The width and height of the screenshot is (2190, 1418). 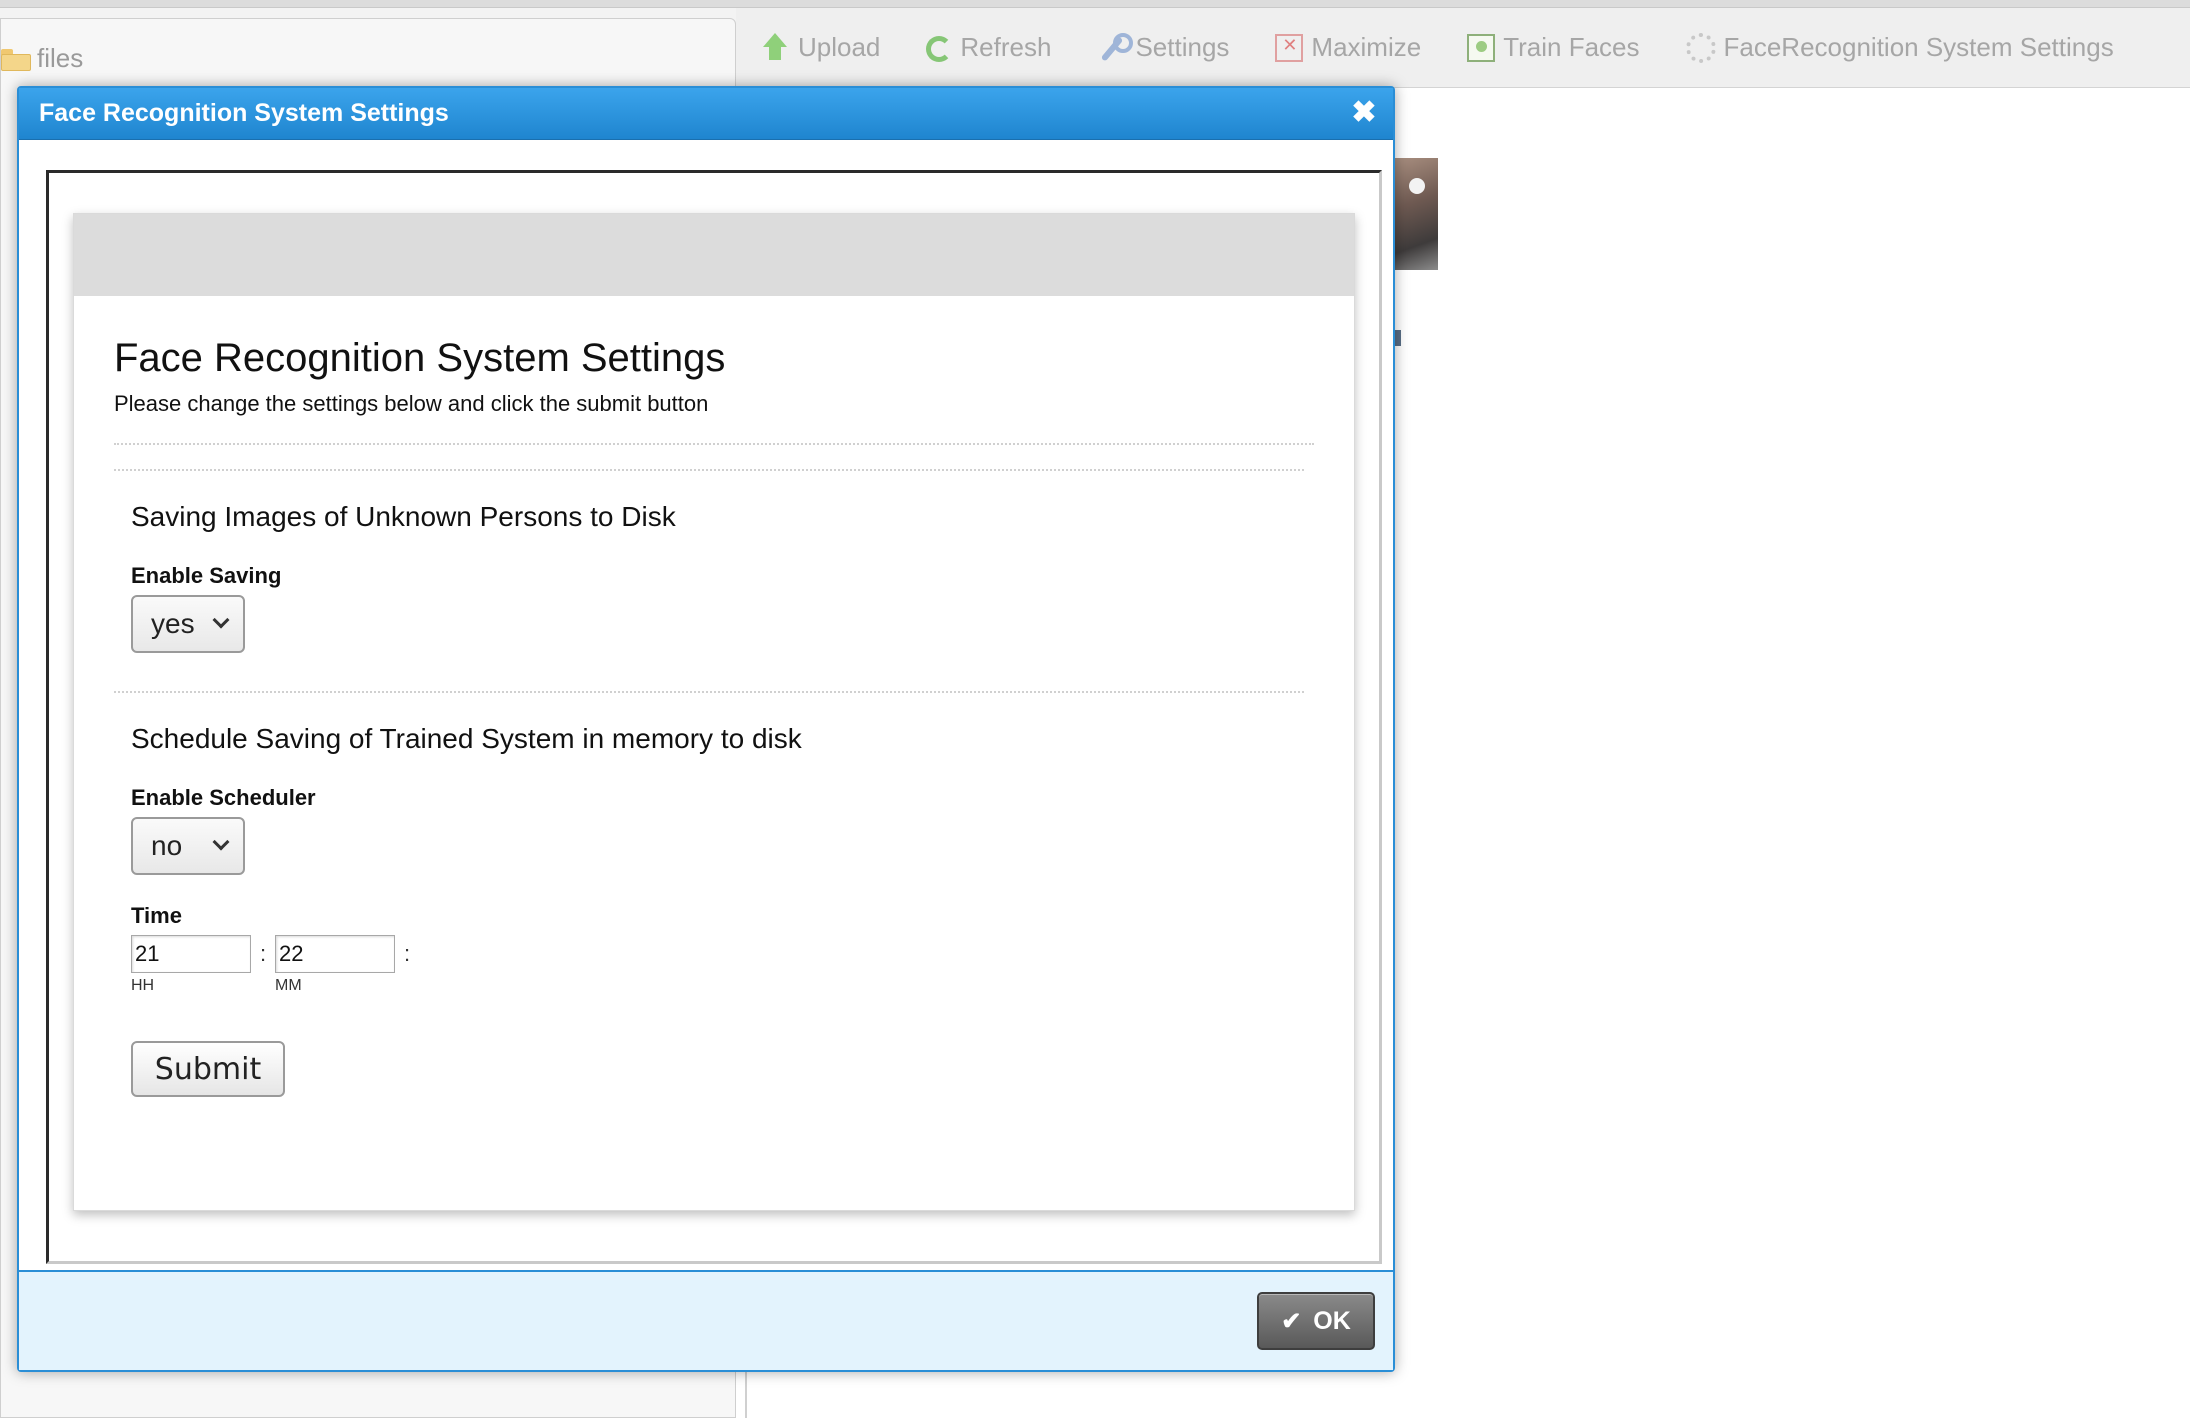 I want to click on upload-button: Upload, so click(x=820, y=47).